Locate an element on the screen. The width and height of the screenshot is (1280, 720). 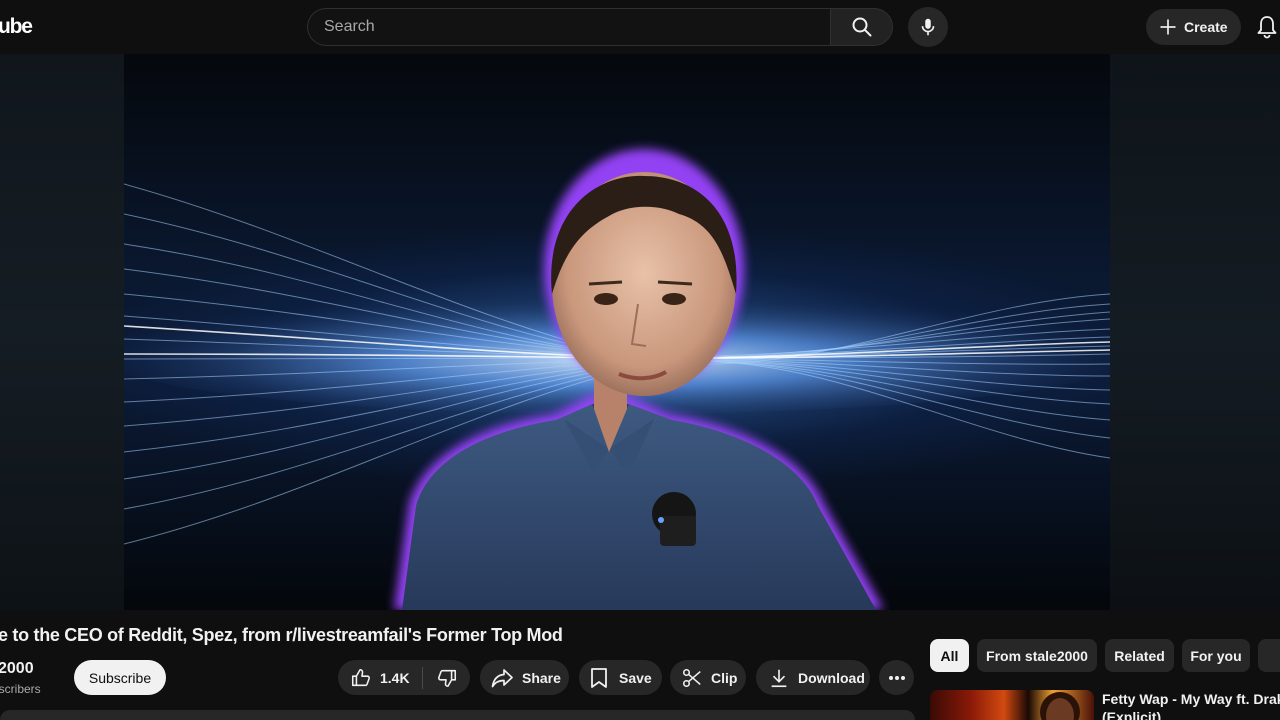
search-button is located at coordinates (861, 27).